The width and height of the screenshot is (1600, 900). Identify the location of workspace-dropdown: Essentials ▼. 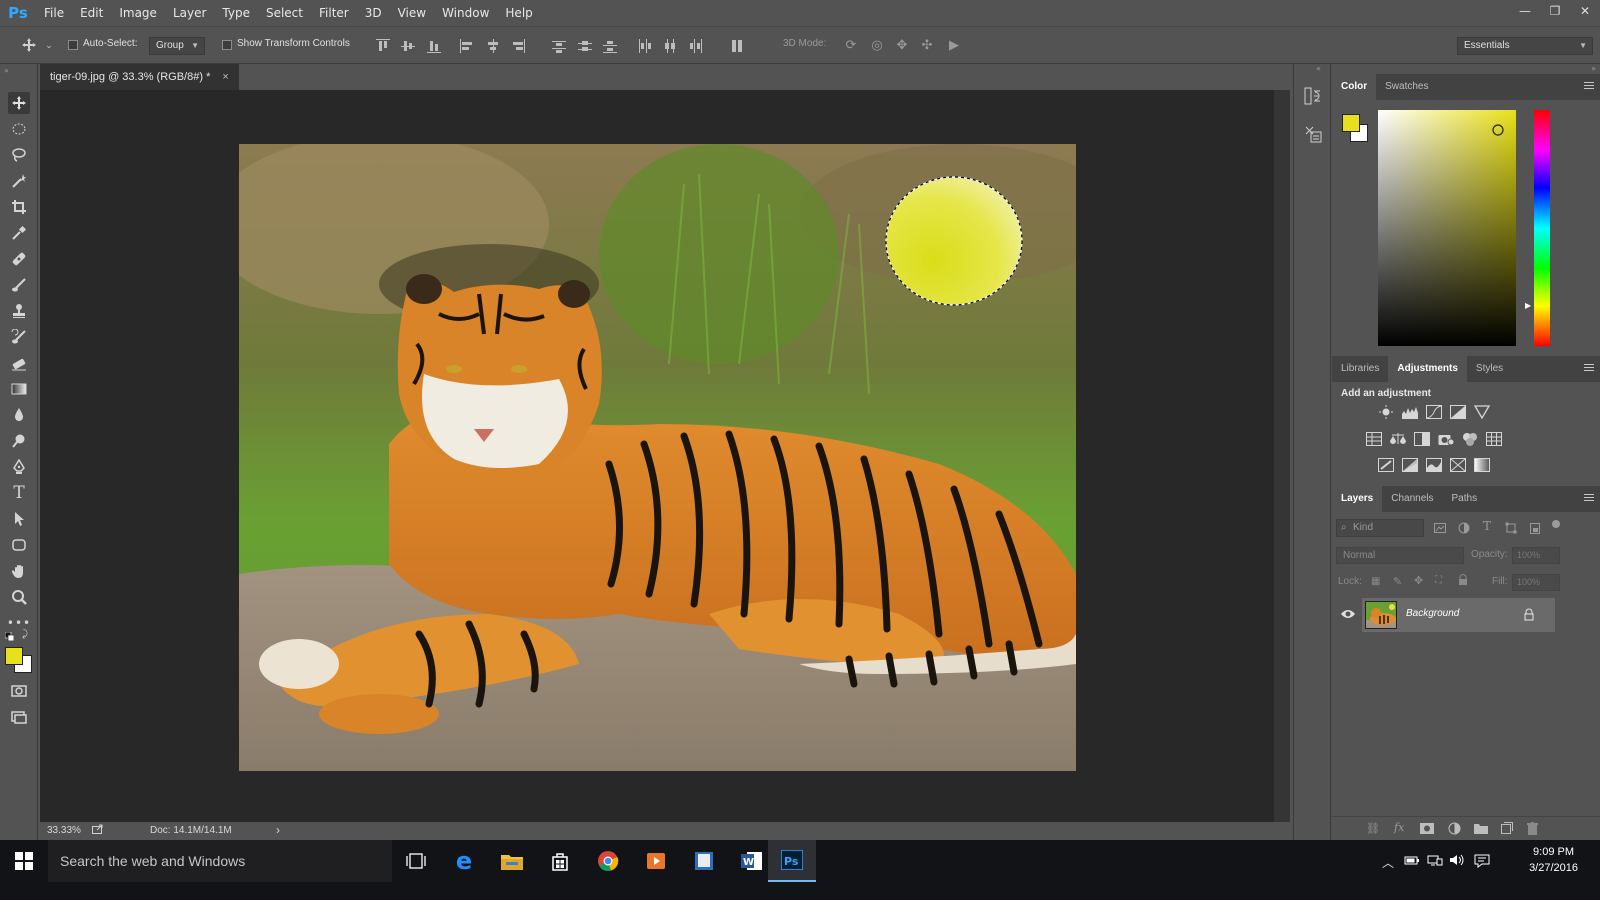
(1525, 46).